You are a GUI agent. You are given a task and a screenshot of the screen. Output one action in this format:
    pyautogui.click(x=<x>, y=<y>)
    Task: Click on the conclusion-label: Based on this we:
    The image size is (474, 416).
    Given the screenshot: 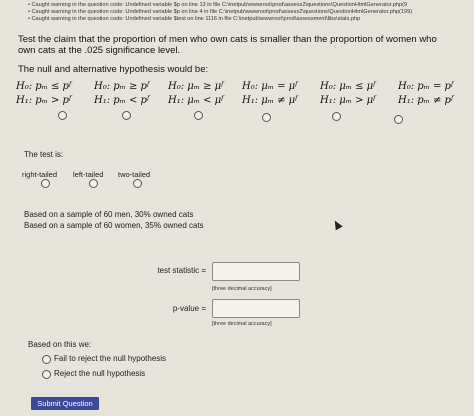 What is the action you would take?
    pyautogui.click(x=60, y=344)
    